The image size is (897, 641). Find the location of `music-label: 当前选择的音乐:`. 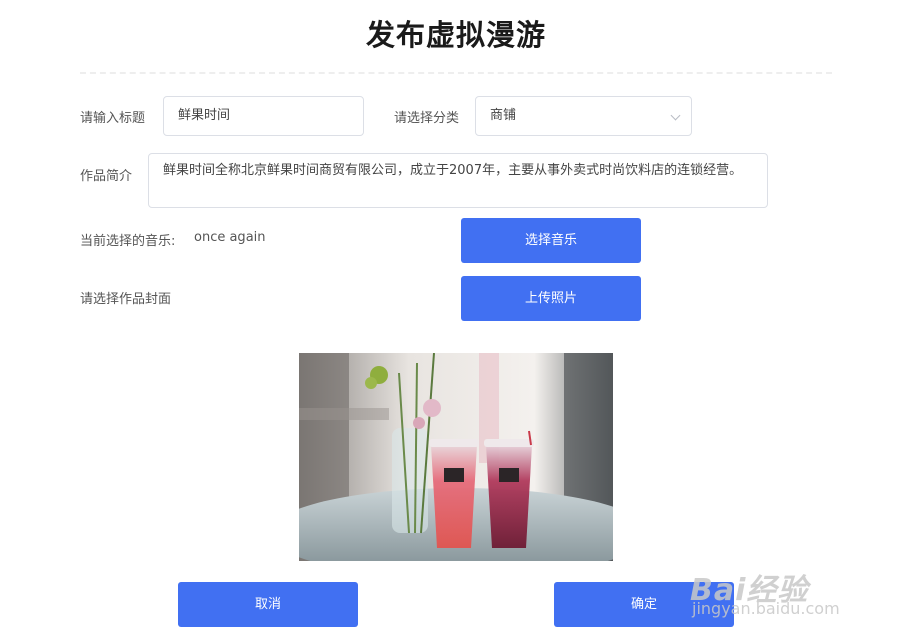

music-label: 当前选择的音乐: is located at coordinates (128, 241).